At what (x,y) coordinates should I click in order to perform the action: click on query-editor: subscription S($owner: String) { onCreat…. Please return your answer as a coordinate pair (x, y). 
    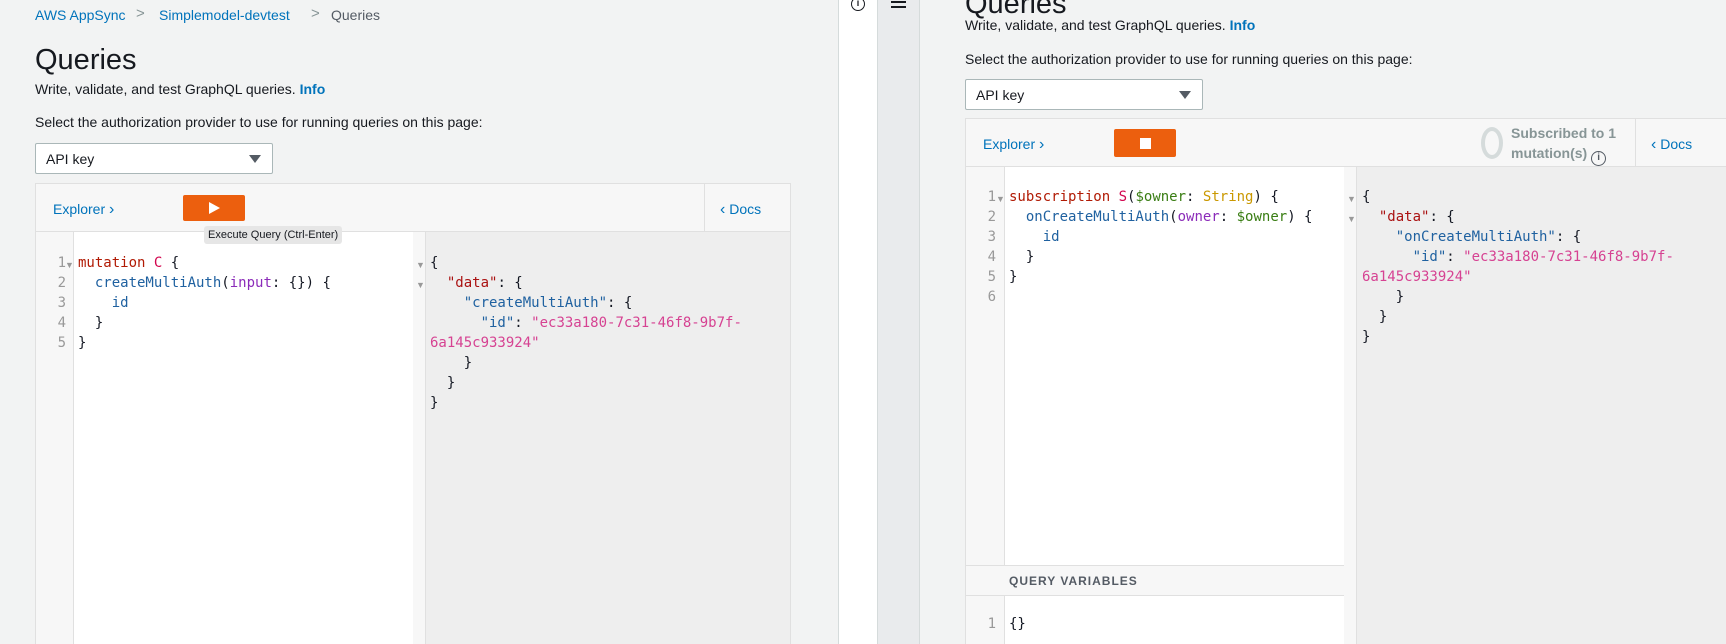
    Looking at the image, I should click on (1160, 249).